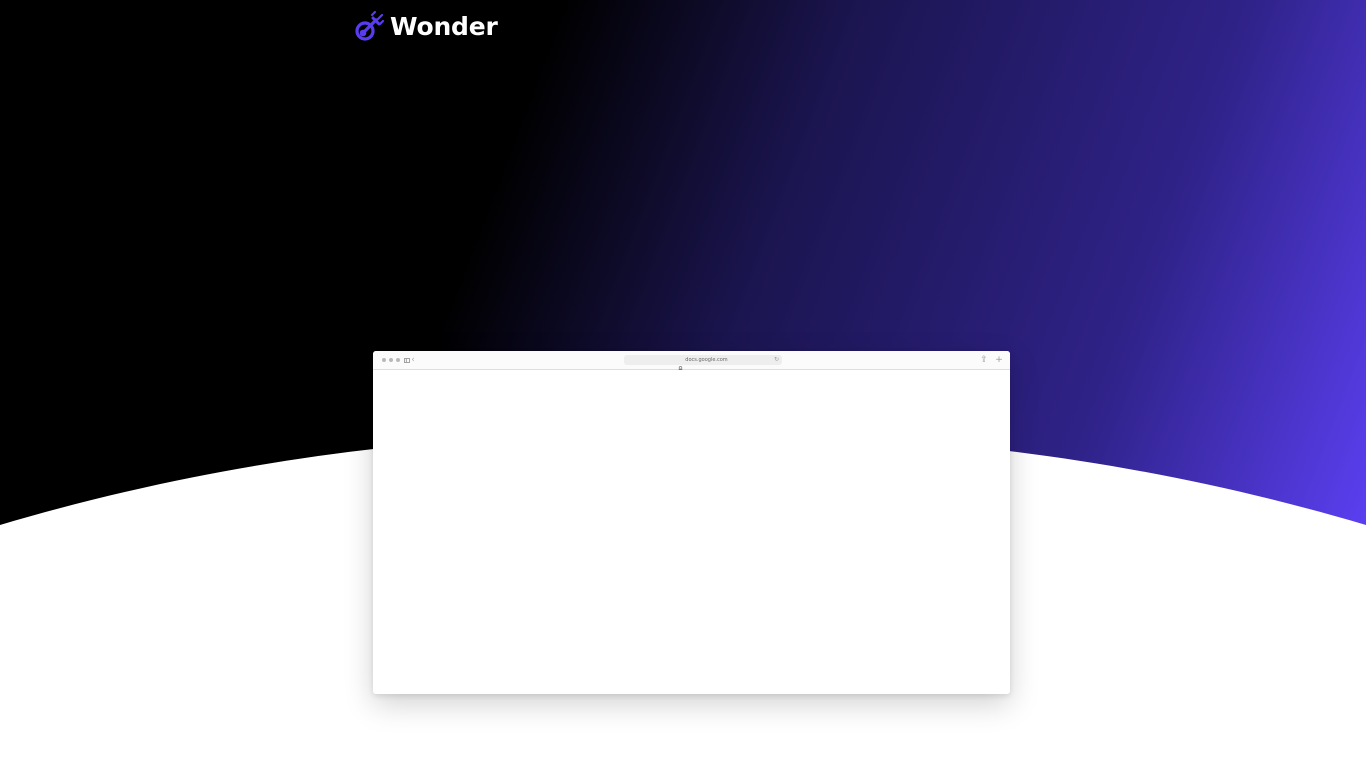 This screenshot has height=768, width=1366. Describe the element at coordinates (999, 360) in the screenshot. I see `plus-icon: +` at that location.